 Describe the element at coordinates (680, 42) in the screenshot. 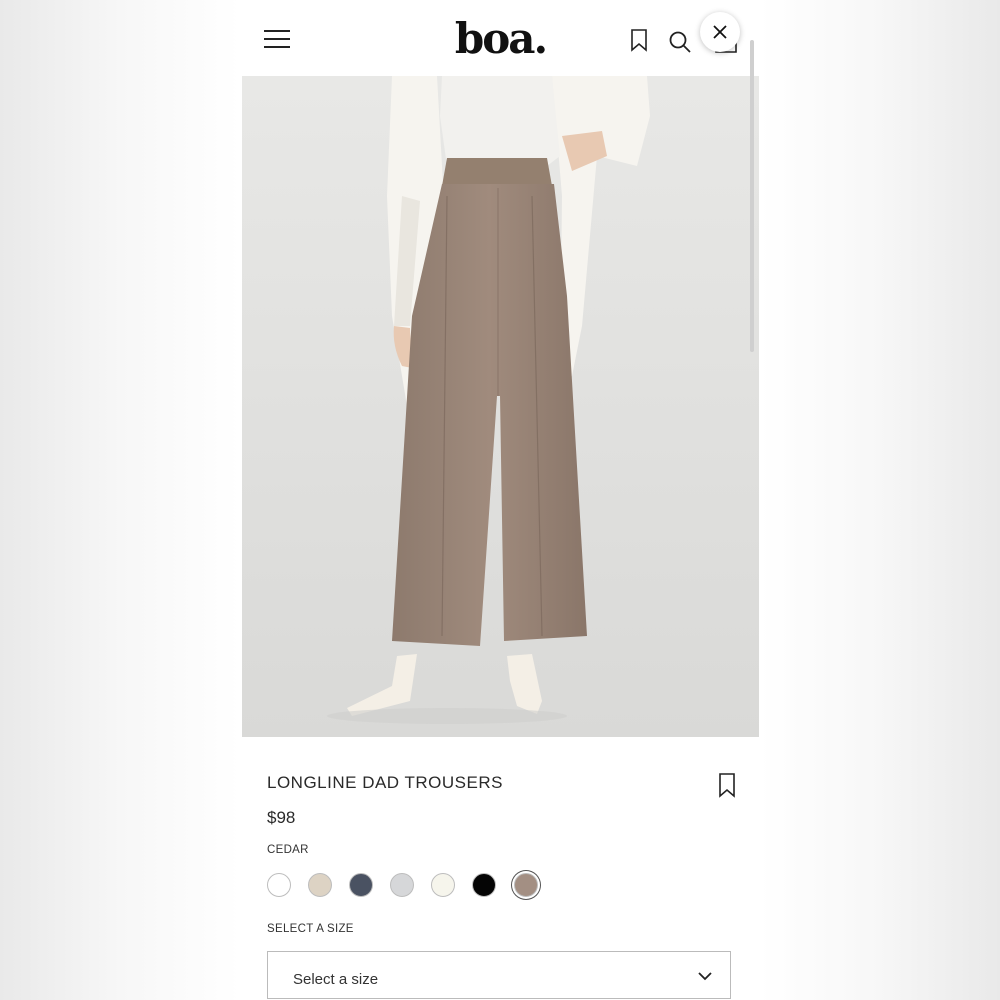

I see `search-icon` at that location.